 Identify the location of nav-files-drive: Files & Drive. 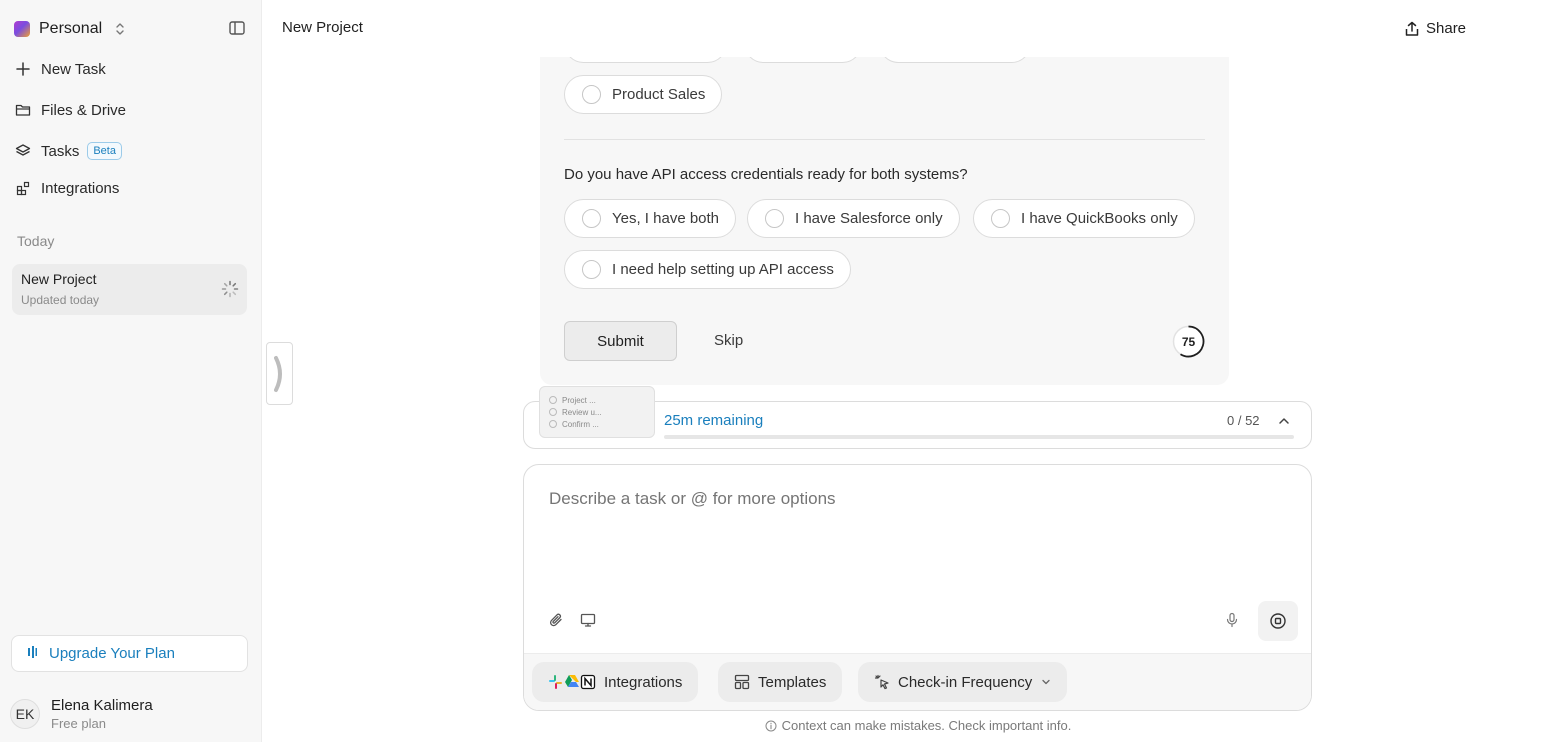
(70, 110).